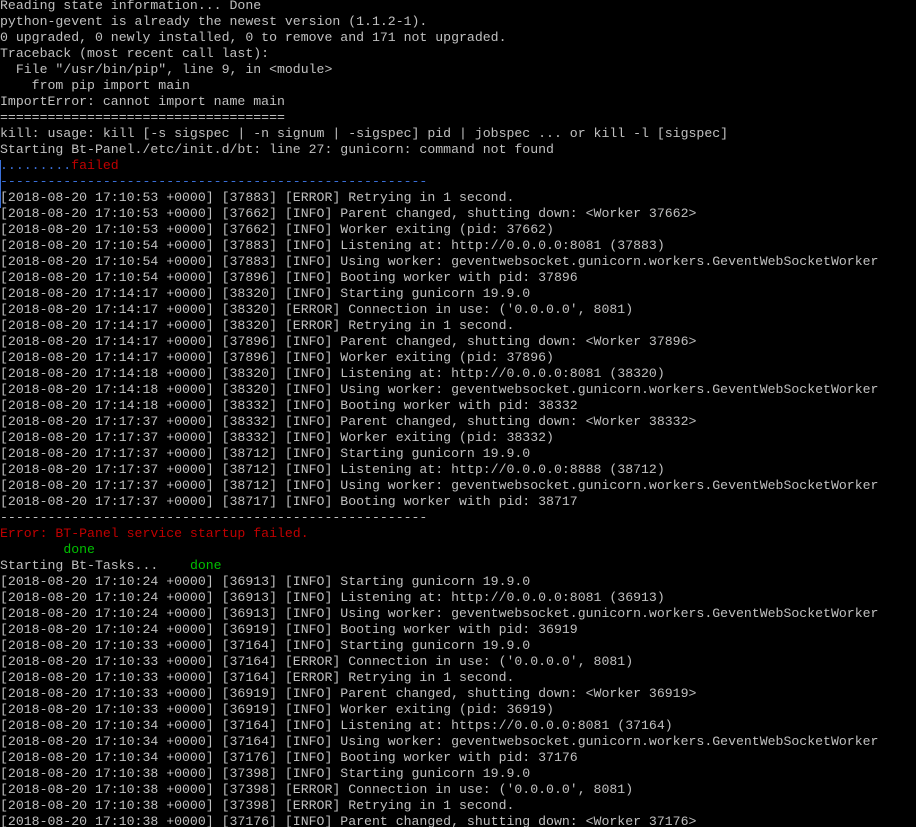  What do you see at coordinates (95, 85) in the screenshot?
I see `terminal-text: from pip import main` at bounding box center [95, 85].